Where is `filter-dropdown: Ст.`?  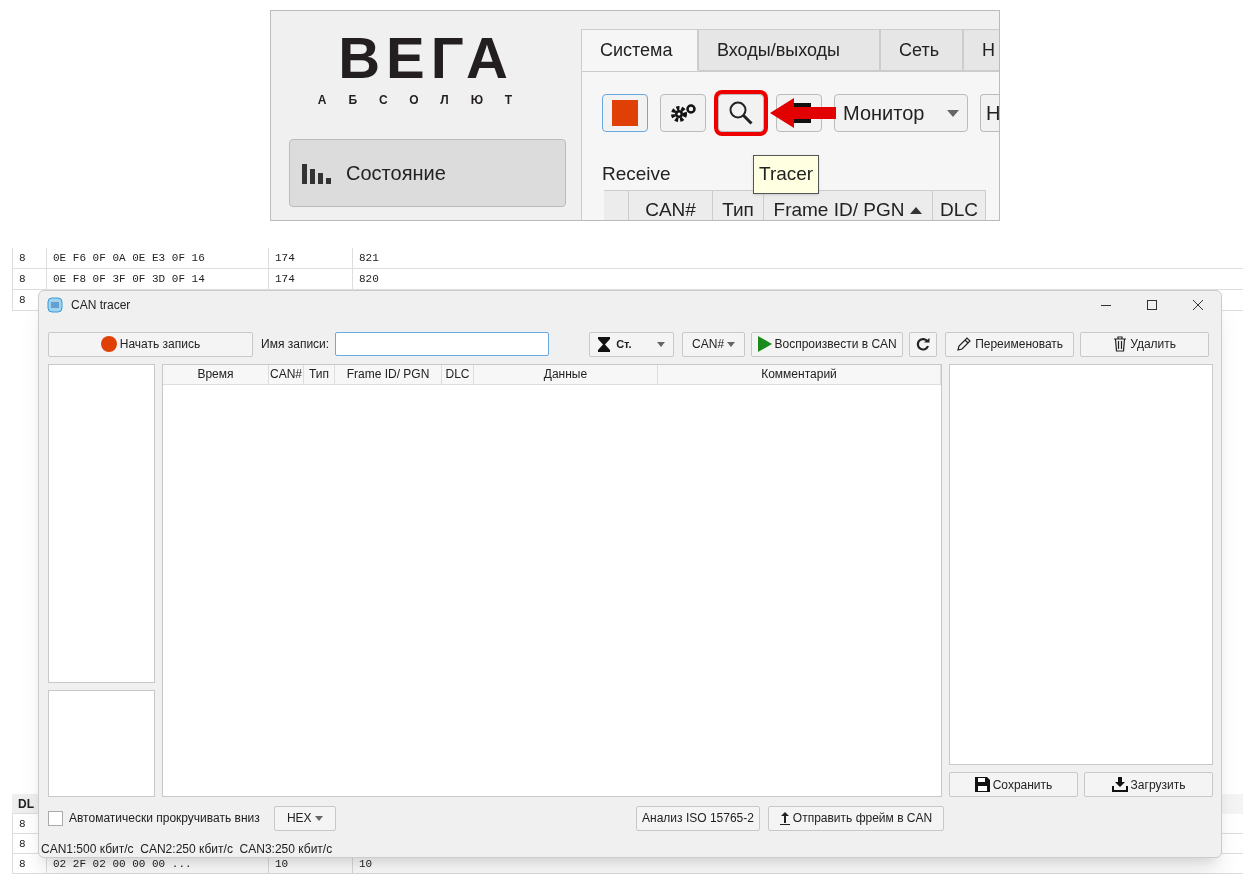
filter-dropdown: Ст. is located at coordinates (632, 344).